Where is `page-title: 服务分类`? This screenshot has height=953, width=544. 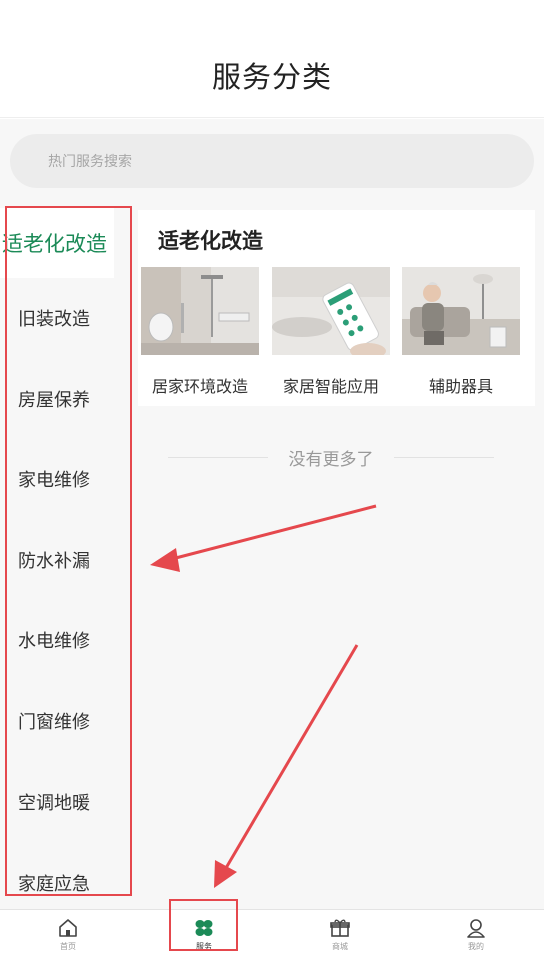 page-title: 服务分类 is located at coordinates (271, 77).